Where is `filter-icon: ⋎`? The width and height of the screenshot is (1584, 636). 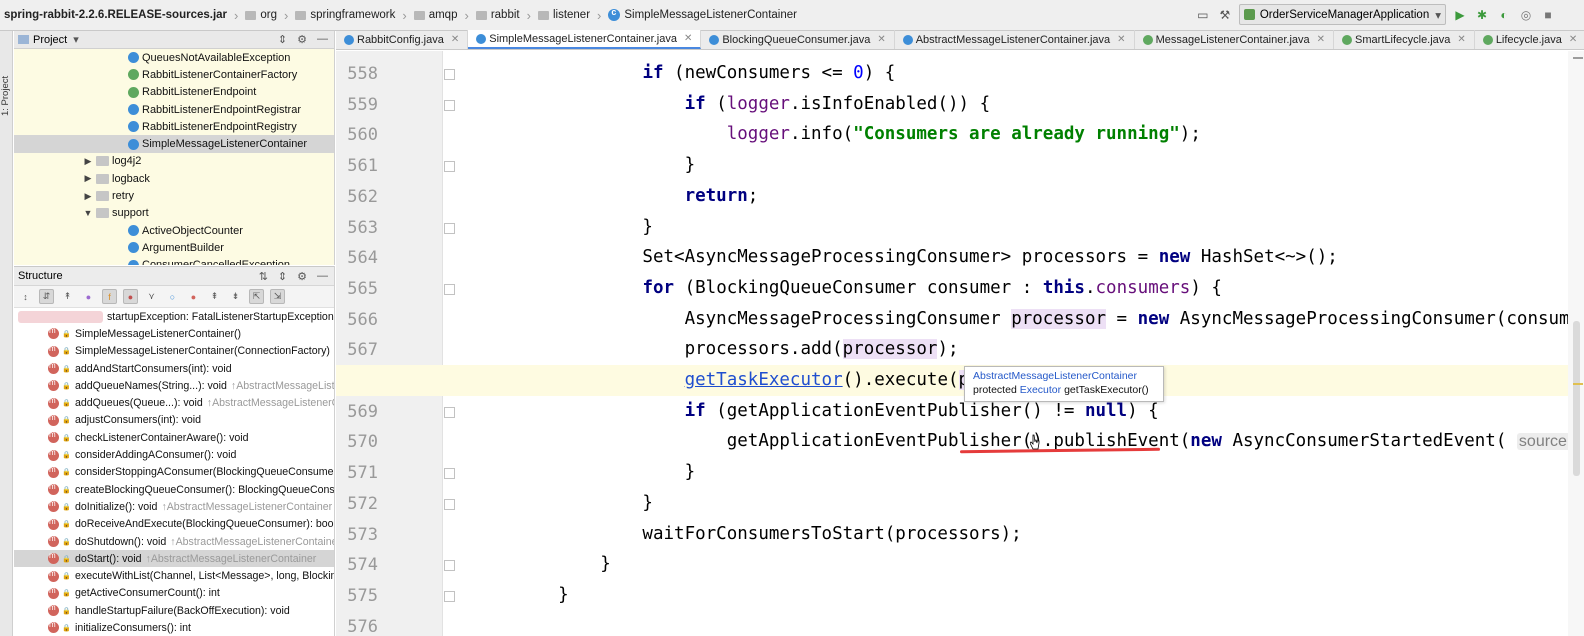 filter-icon: ⋎ is located at coordinates (151, 296).